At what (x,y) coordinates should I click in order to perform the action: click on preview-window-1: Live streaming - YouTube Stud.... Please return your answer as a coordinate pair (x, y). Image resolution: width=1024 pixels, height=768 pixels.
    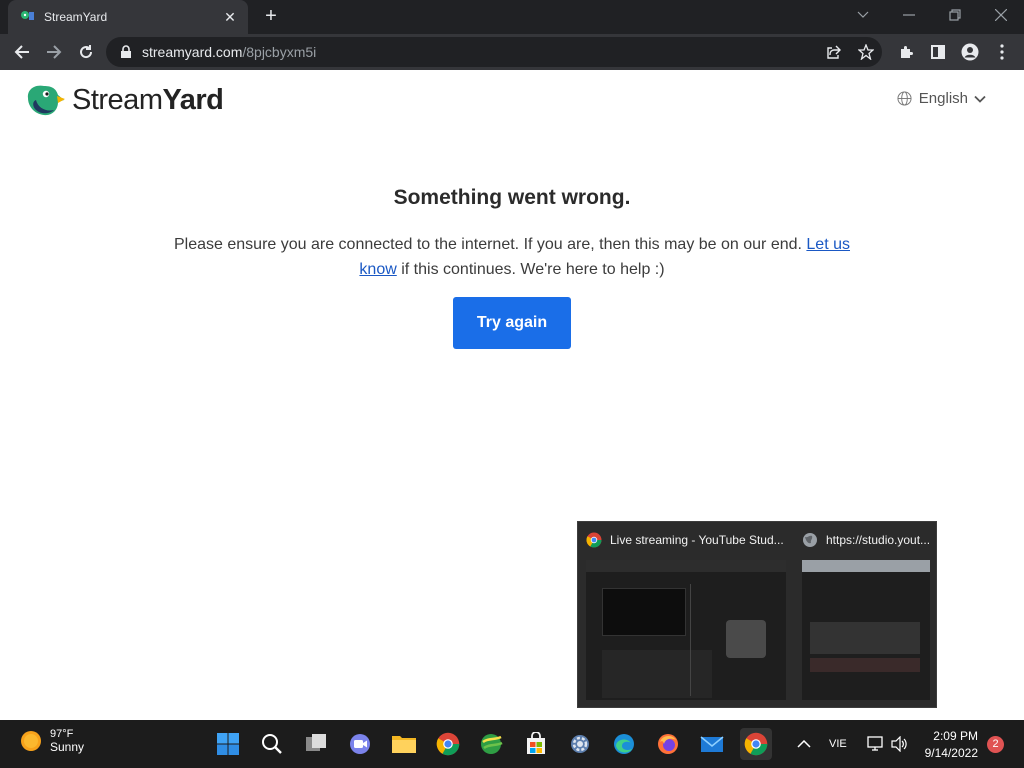
    Looking at the image, I should click on (686, 615).